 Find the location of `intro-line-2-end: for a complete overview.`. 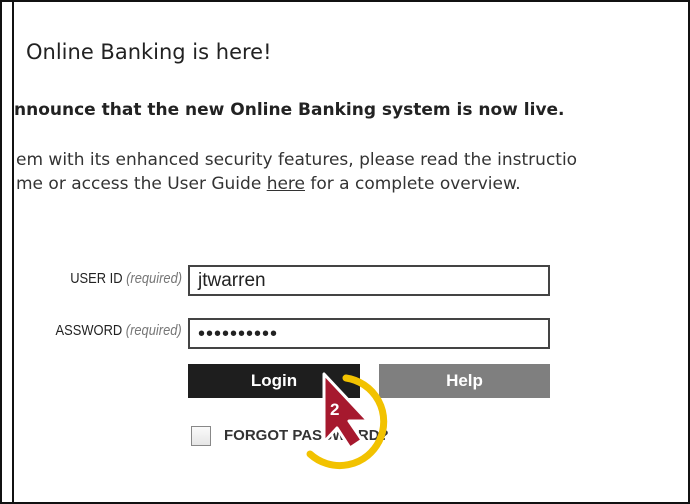

intro-line-2-end: for a complete overview. is located at coordinates (413, 184).